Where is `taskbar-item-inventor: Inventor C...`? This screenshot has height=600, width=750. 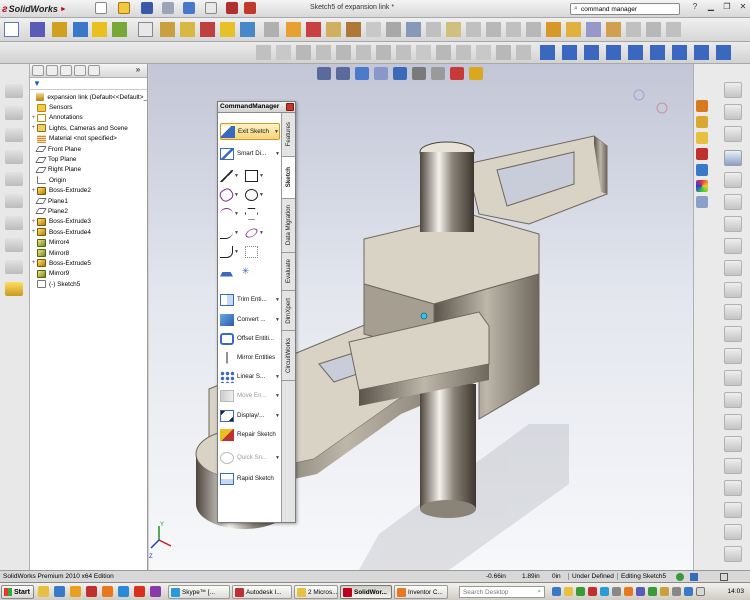
taskbar-item-inventor: Inventor C... is located at coordinates (421, 592).